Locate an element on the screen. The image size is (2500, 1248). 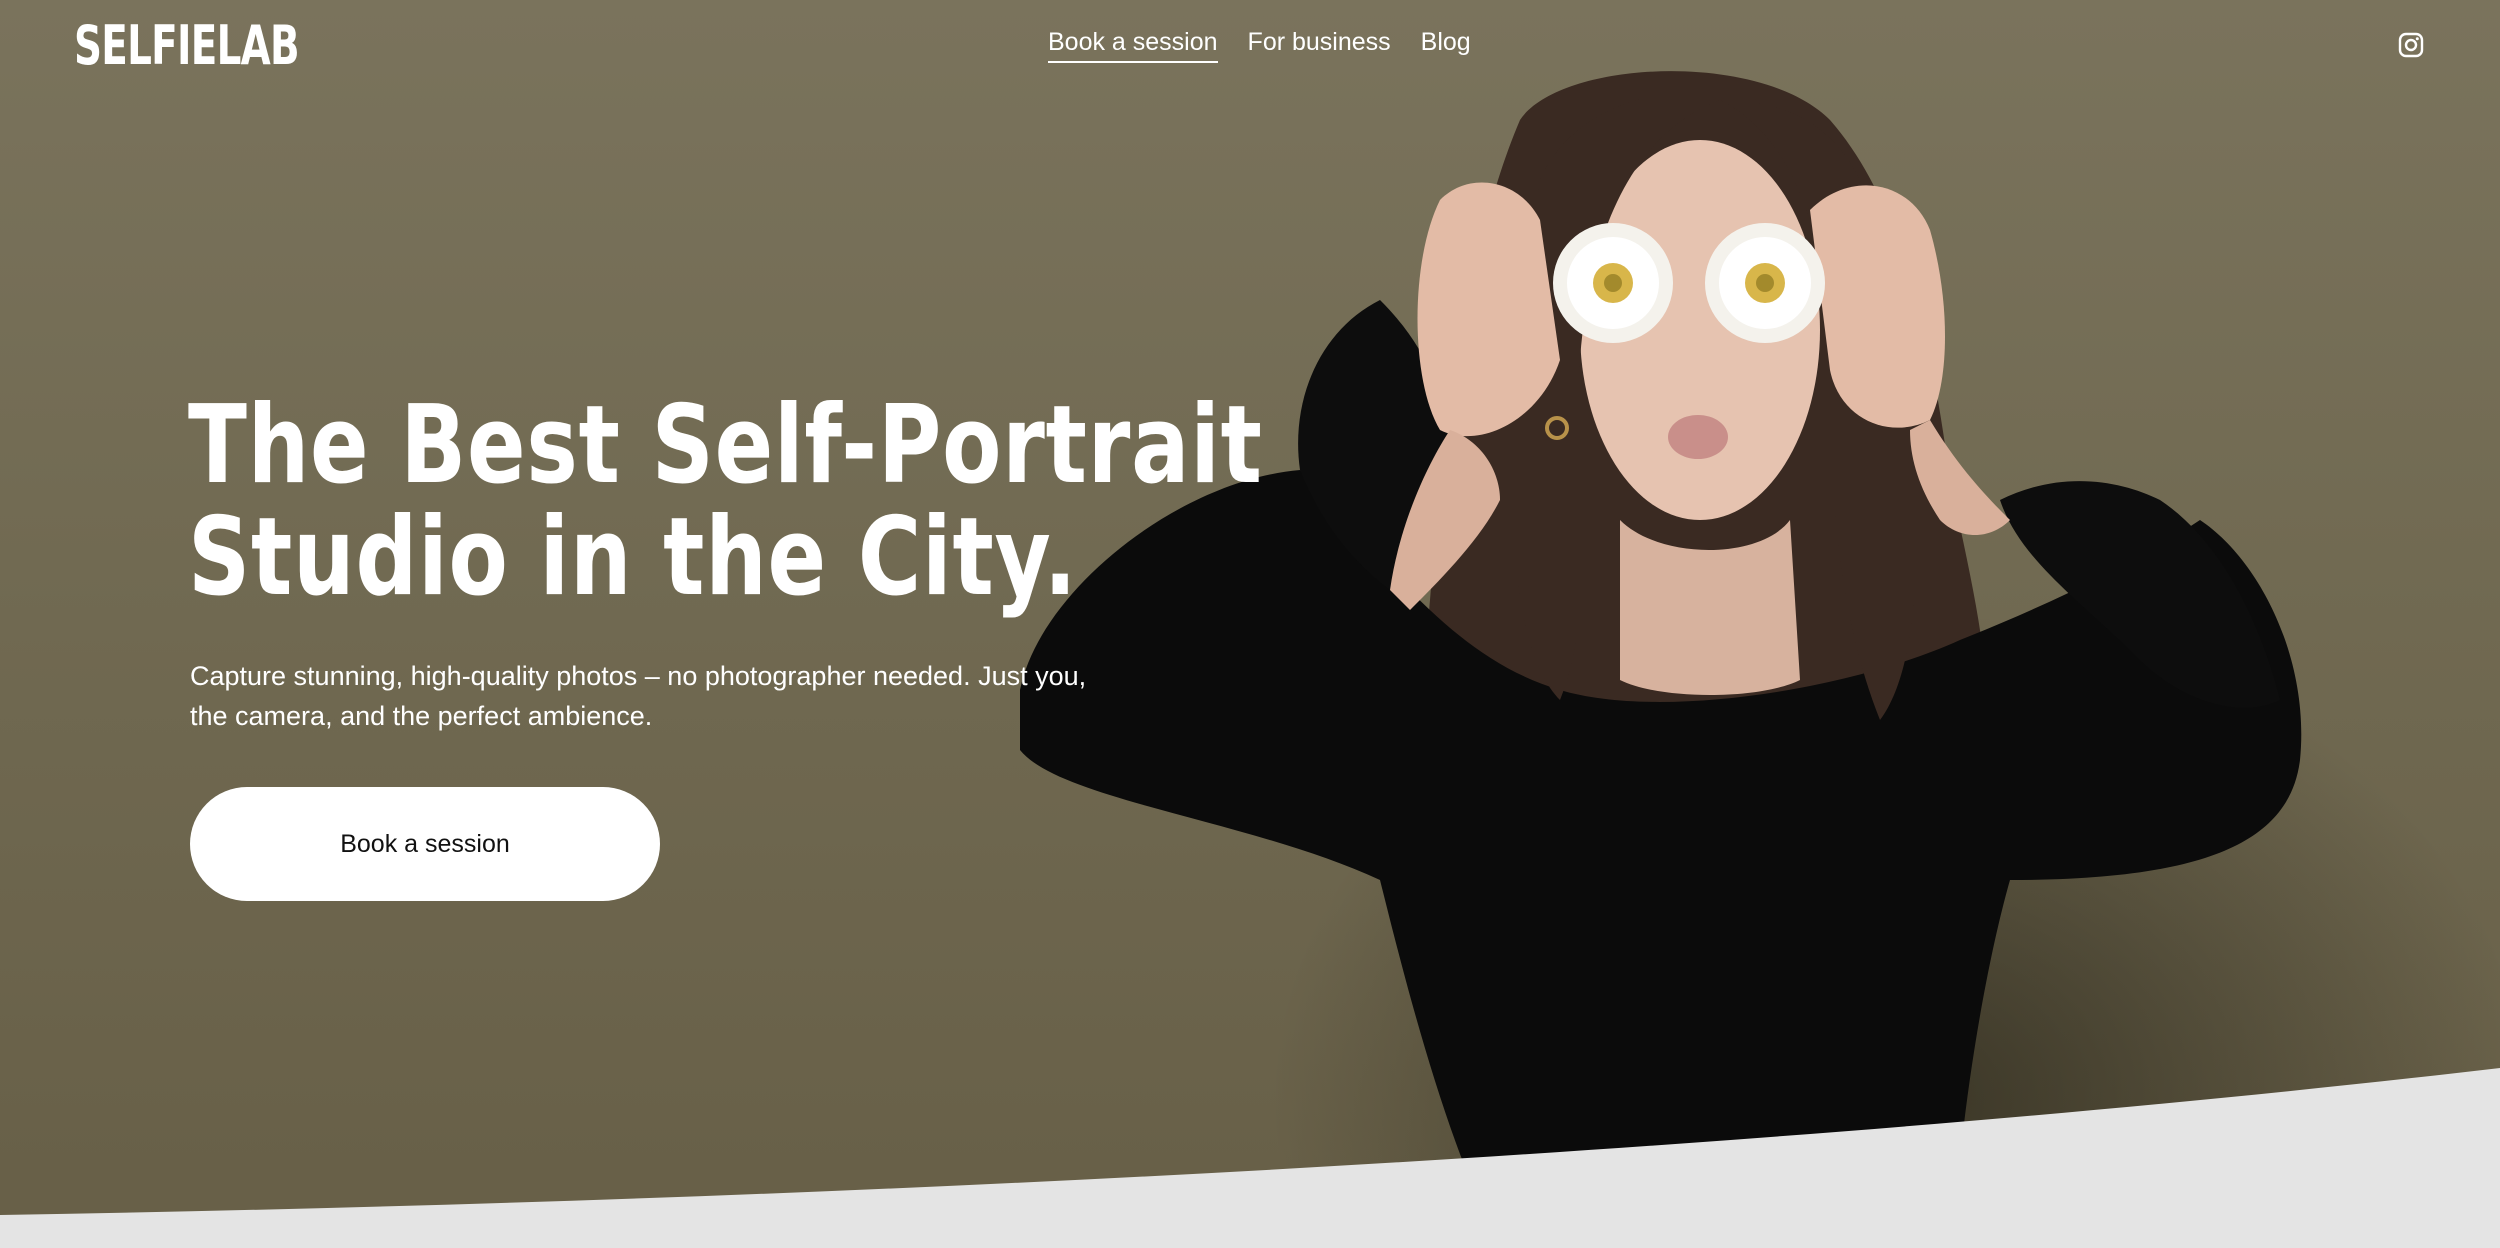
nav-book-session: Book a session is located at coordinates (1133, 45).